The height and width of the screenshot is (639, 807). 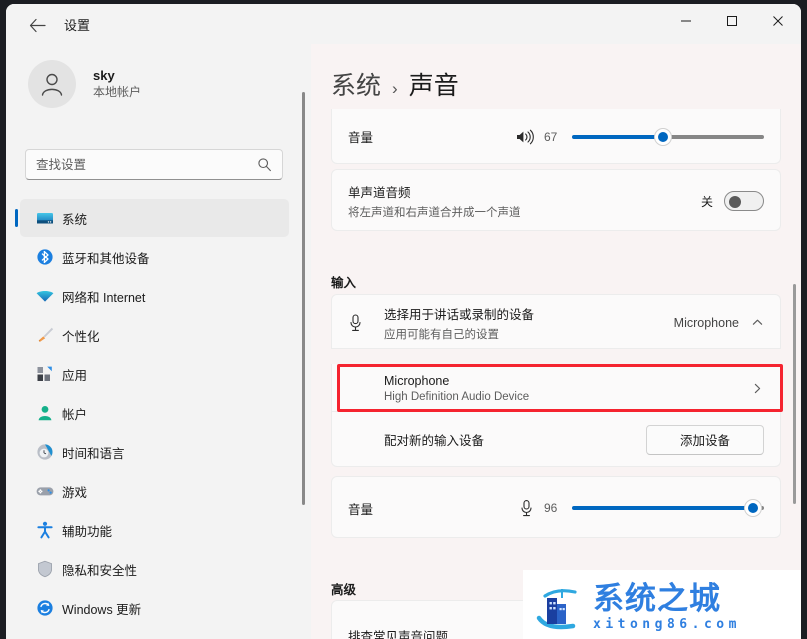 What do you see at coordinates (45, 218) in the screenshot?
I see `monitor-icon` at bounding box center [45, 218].